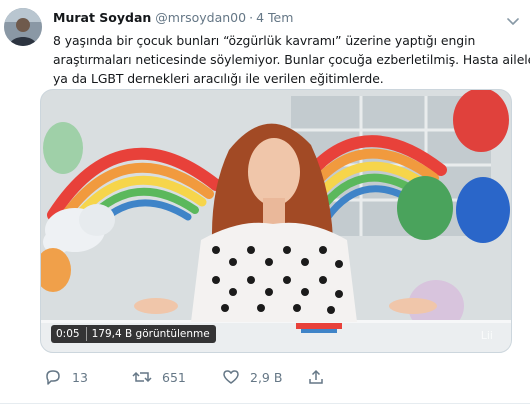  I want to click on author-handle: @mrsoydan00, so click(200, 17).